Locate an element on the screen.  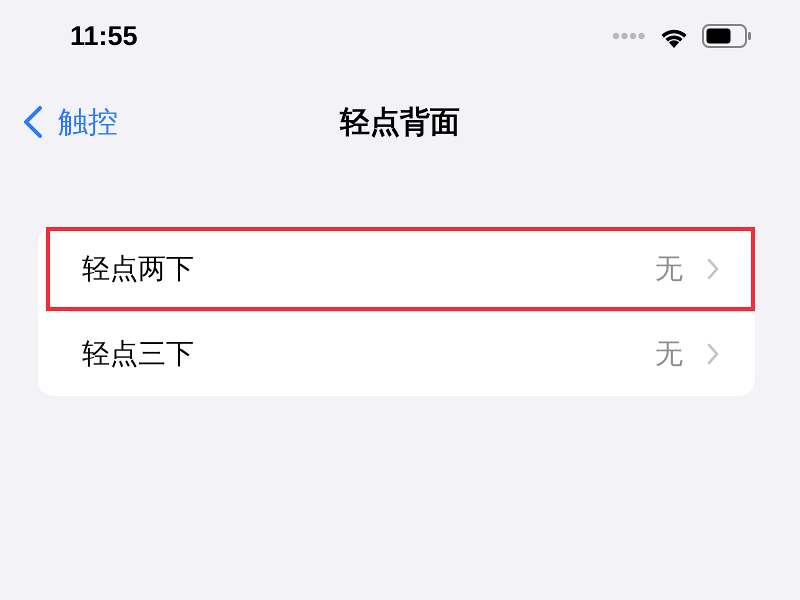
signal-icon is located at coordinates (629, 36).